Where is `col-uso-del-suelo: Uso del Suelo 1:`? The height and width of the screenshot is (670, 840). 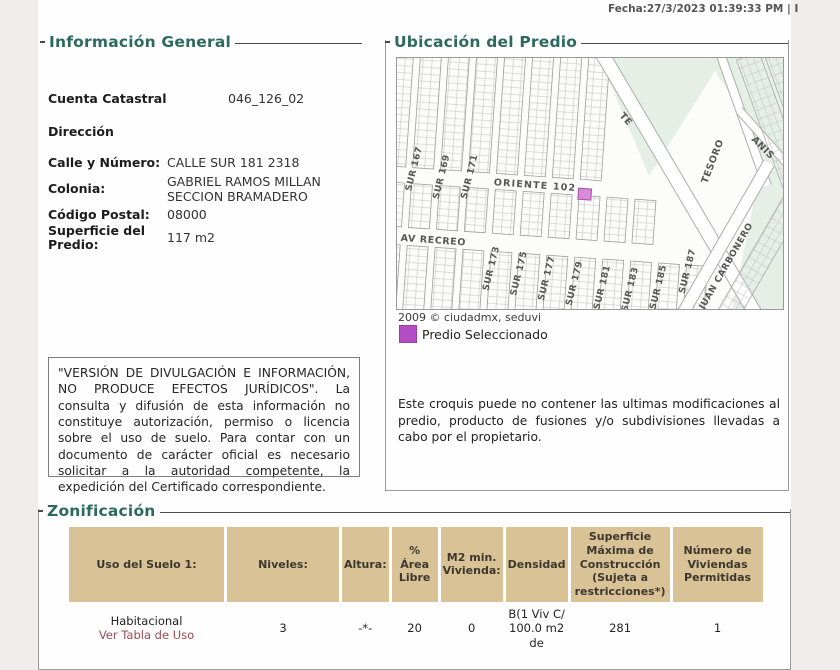
col-uso-del-suelo: Uso del Suelo 1: is located at coordinates (146, 564).